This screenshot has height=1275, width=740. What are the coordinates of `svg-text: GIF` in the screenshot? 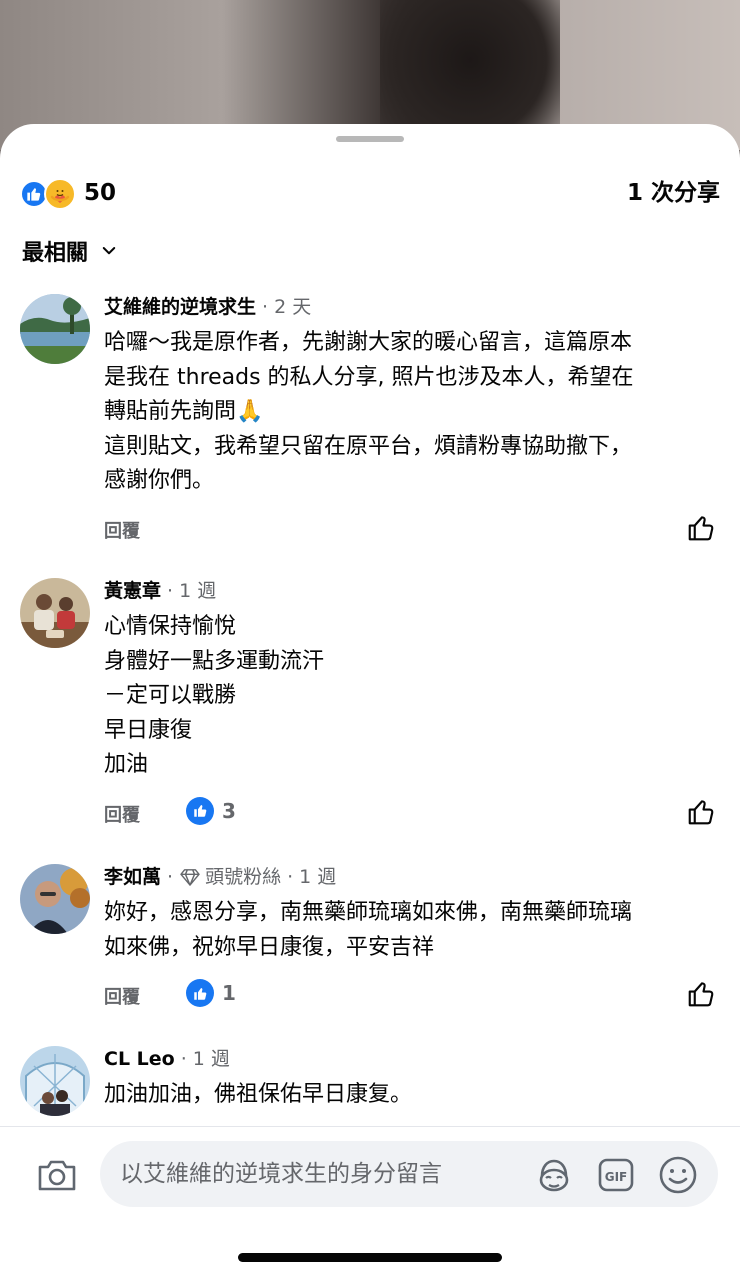 It's located at (616, 1177).